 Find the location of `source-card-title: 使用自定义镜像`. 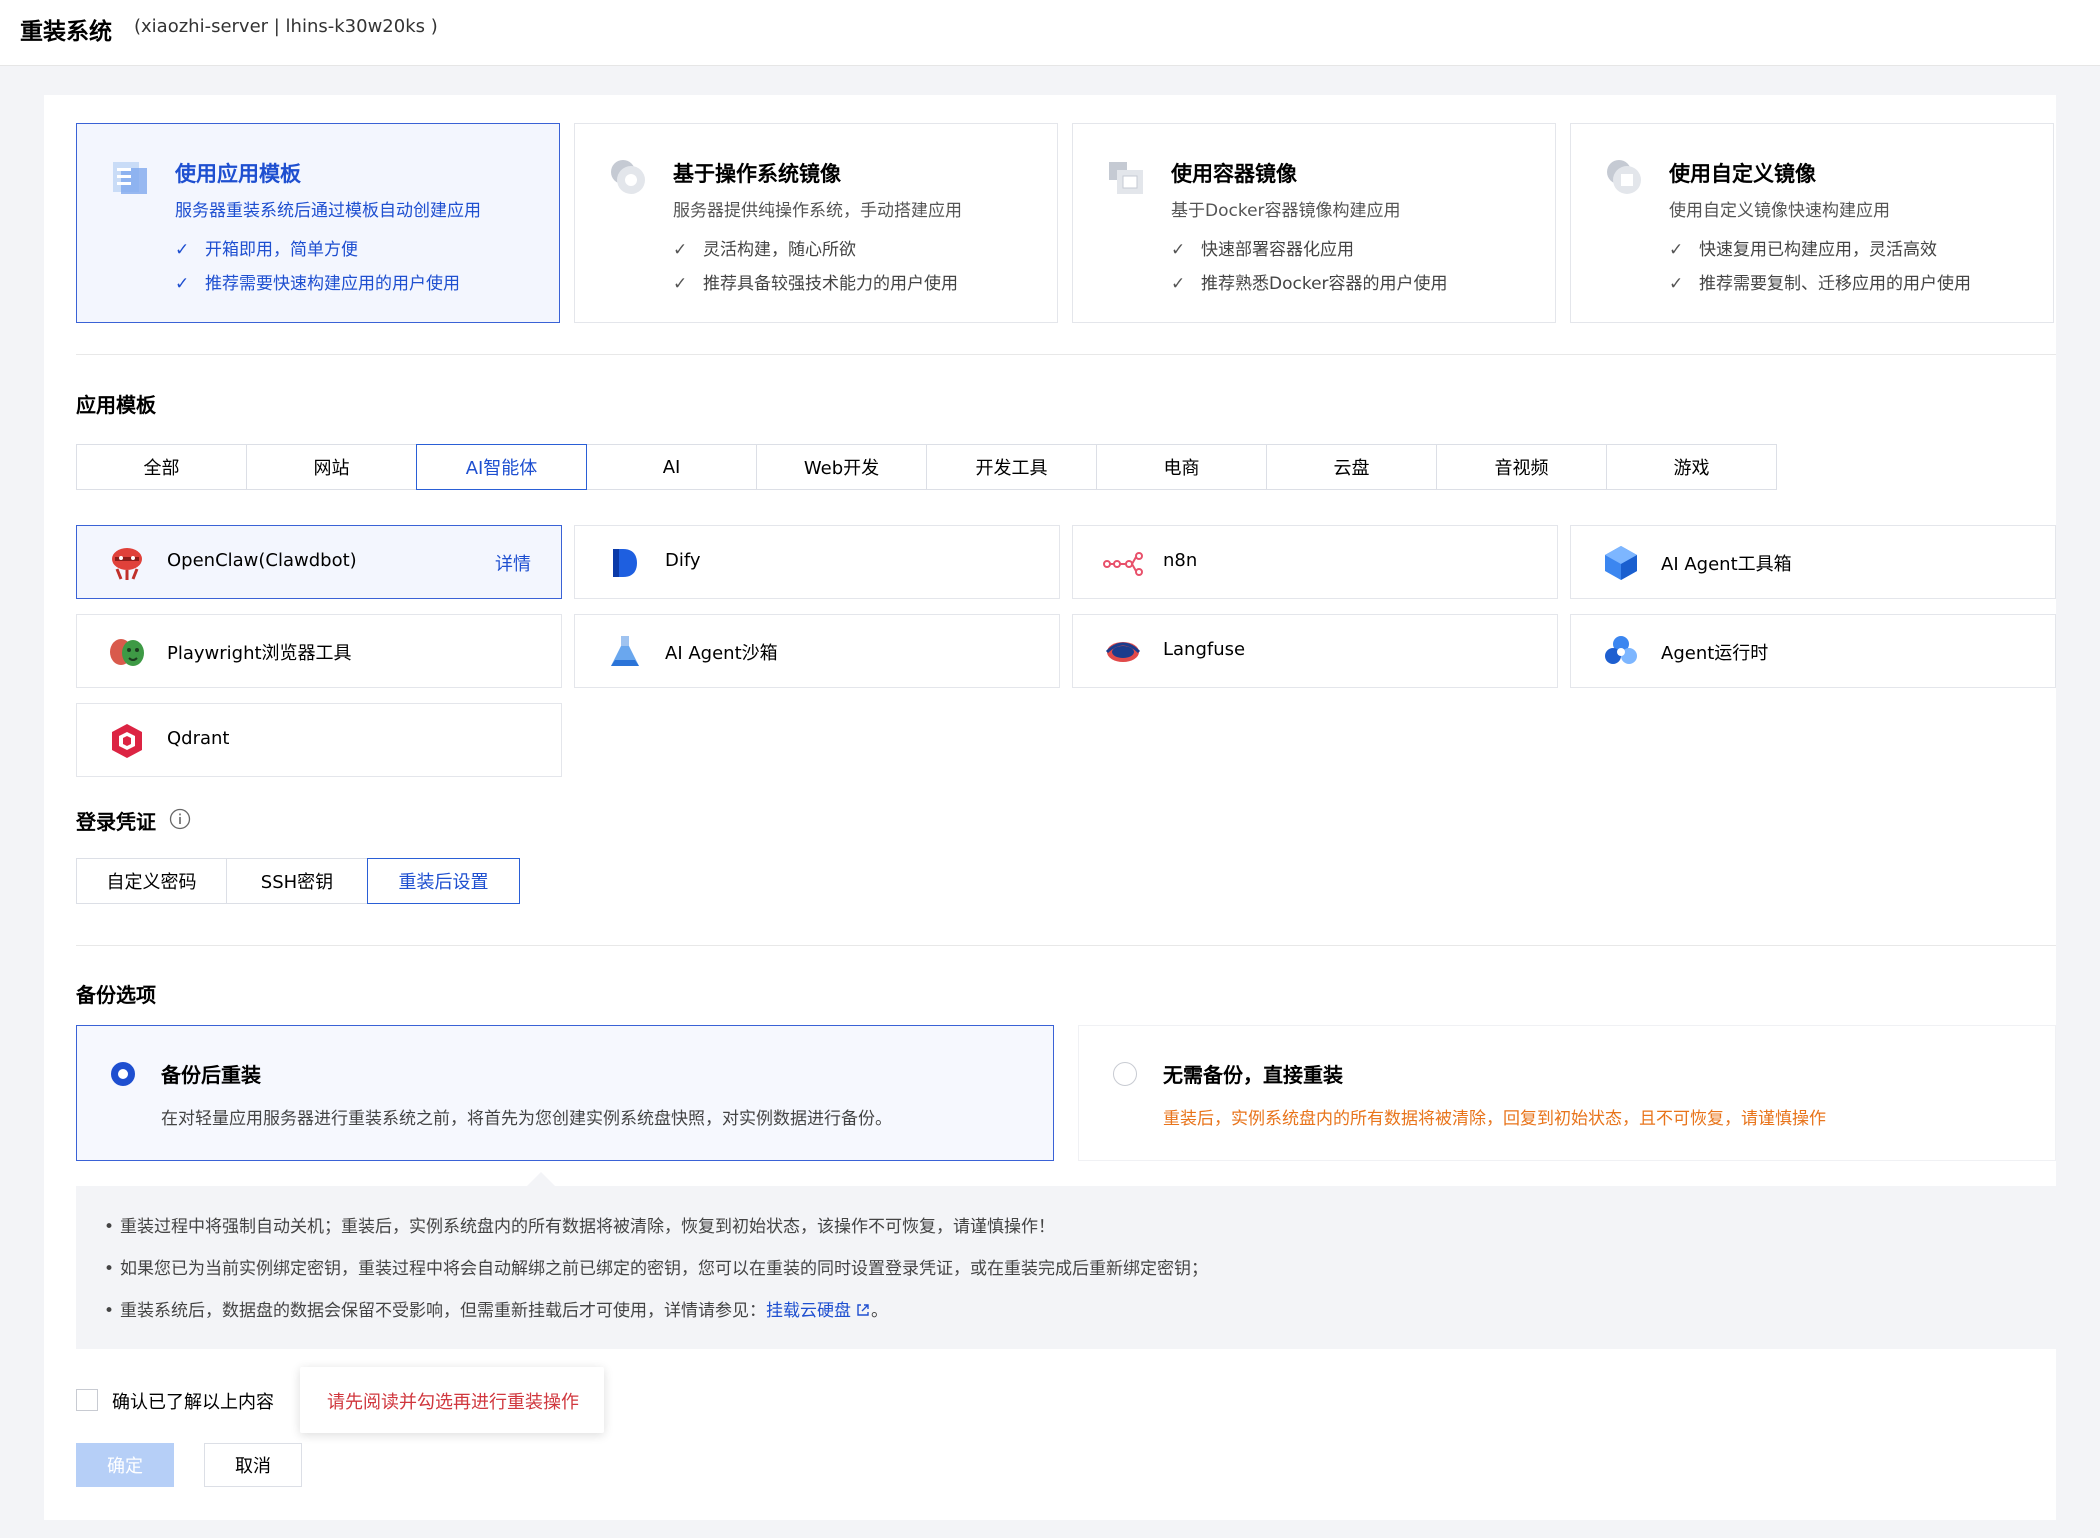

source-card-title: 使用自定义镜像 is located at coordinates (1742, 174).